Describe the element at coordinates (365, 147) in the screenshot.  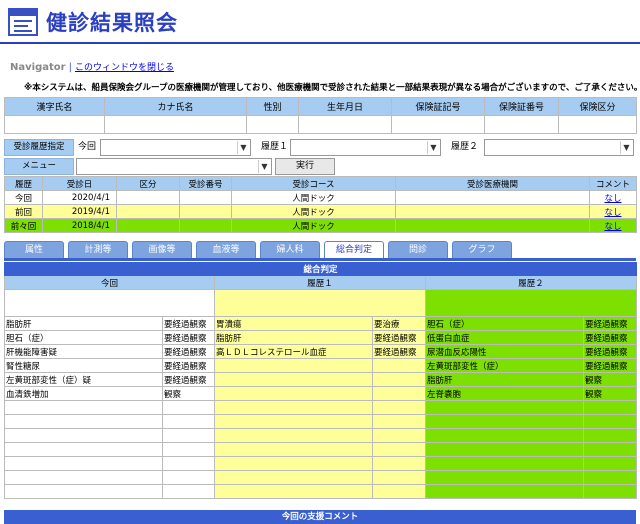
I see `rireki1-select: ▼` at that location.